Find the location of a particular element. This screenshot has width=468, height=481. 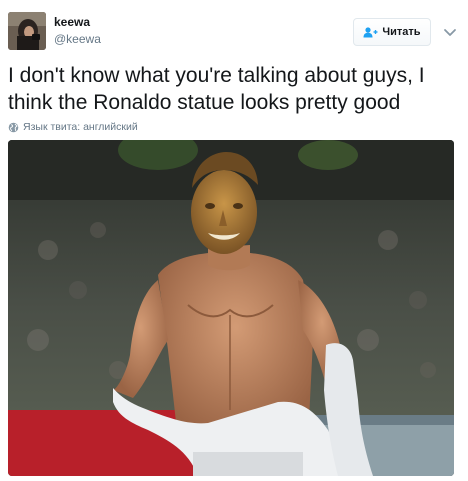

tweet-language: Язык твита: английский is located at coordinates (73, 127).